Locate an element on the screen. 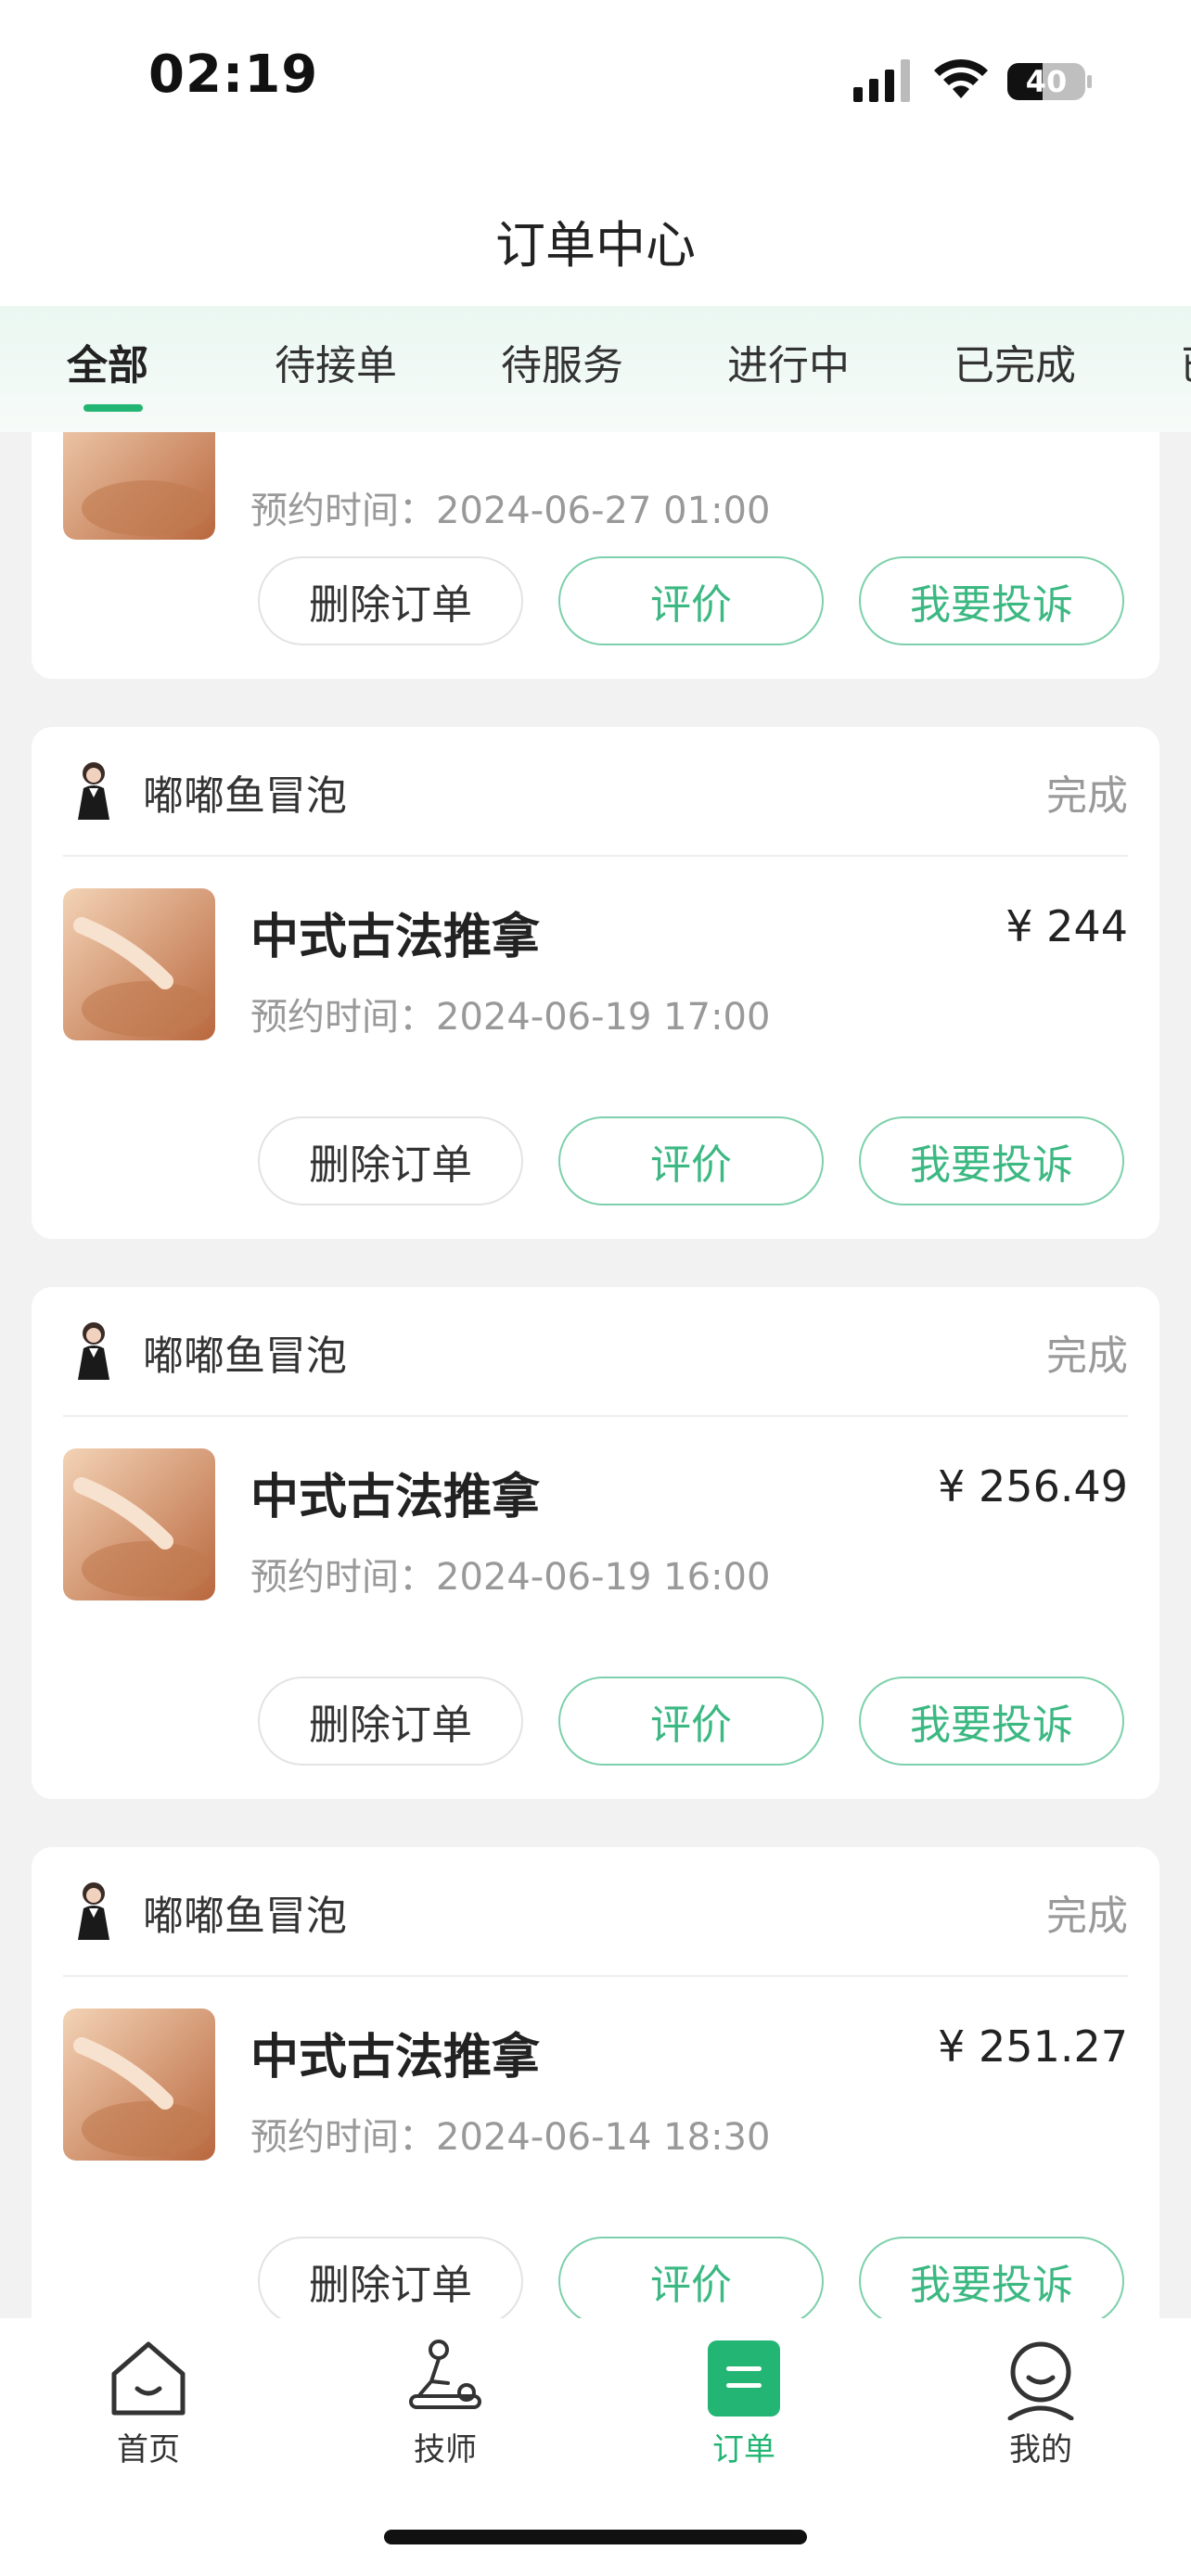 Image resolution: width=1191 pixels, height=2576 pixels. battery-icon: 40 is located at coordinates (1050, 81).